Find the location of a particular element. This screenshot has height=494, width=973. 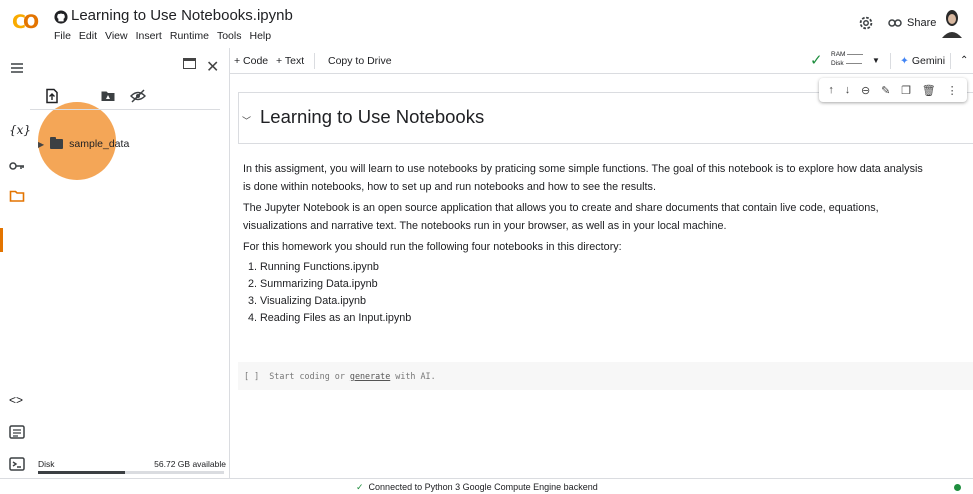

generate-link: generate is located at coordinates (370, 376).